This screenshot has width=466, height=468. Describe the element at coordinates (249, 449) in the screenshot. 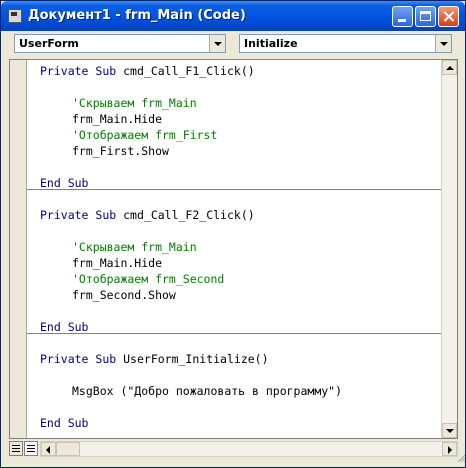

I see `horizontal-scrollbar` at that location.